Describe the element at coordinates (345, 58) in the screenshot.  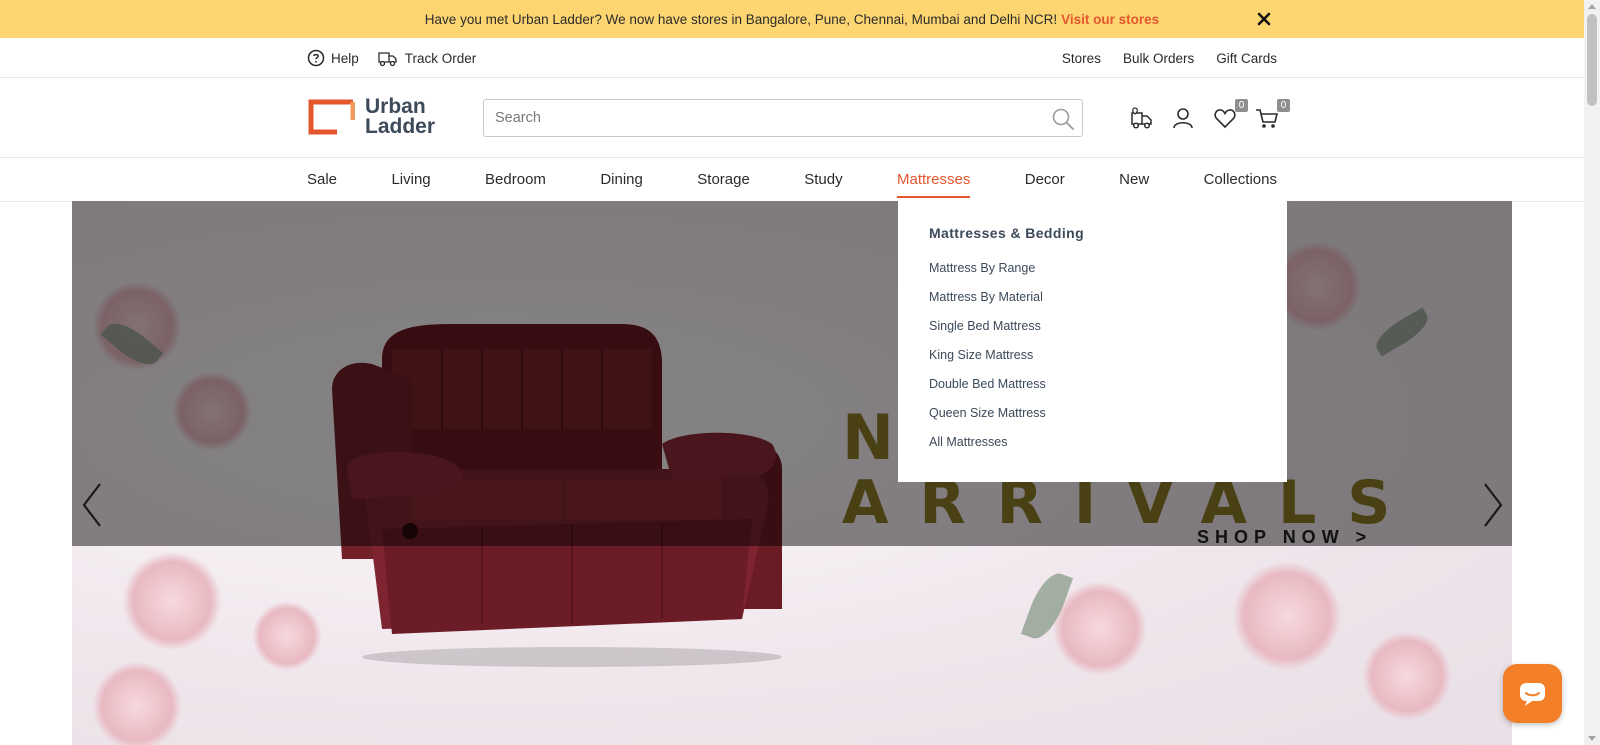
I see `help-label: Help` at that location.